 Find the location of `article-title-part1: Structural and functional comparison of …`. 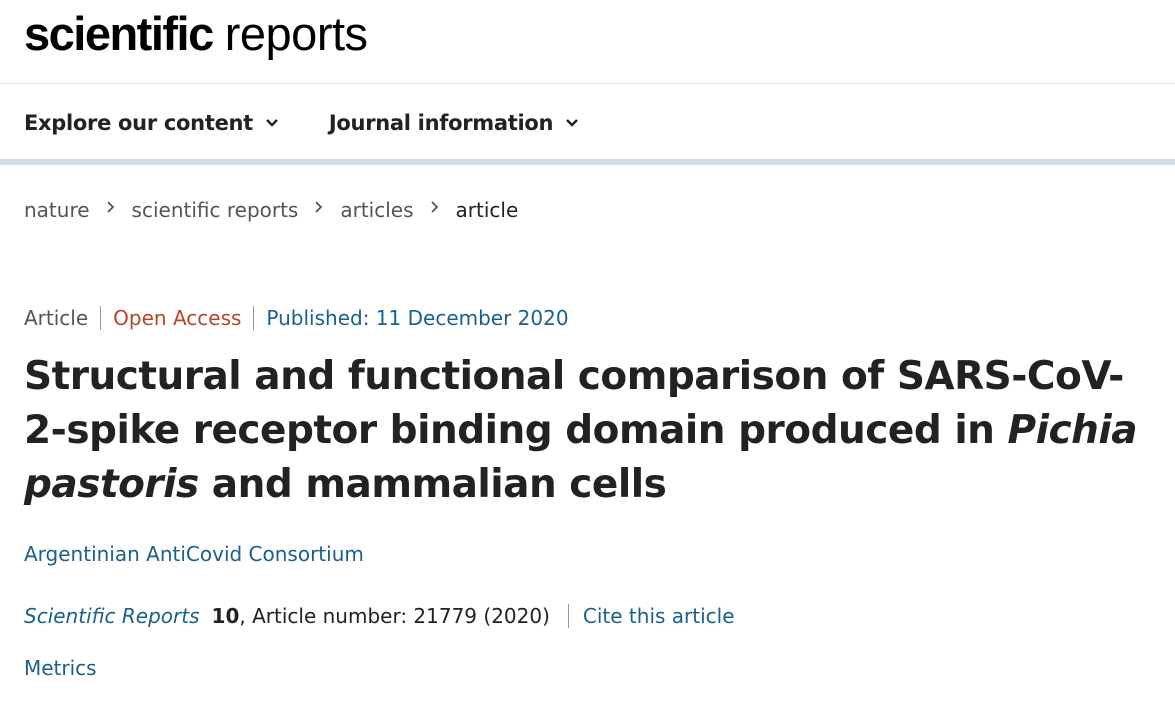

article-title-part1: Structural and functional comparison of … is located at coordinates (574, 403).